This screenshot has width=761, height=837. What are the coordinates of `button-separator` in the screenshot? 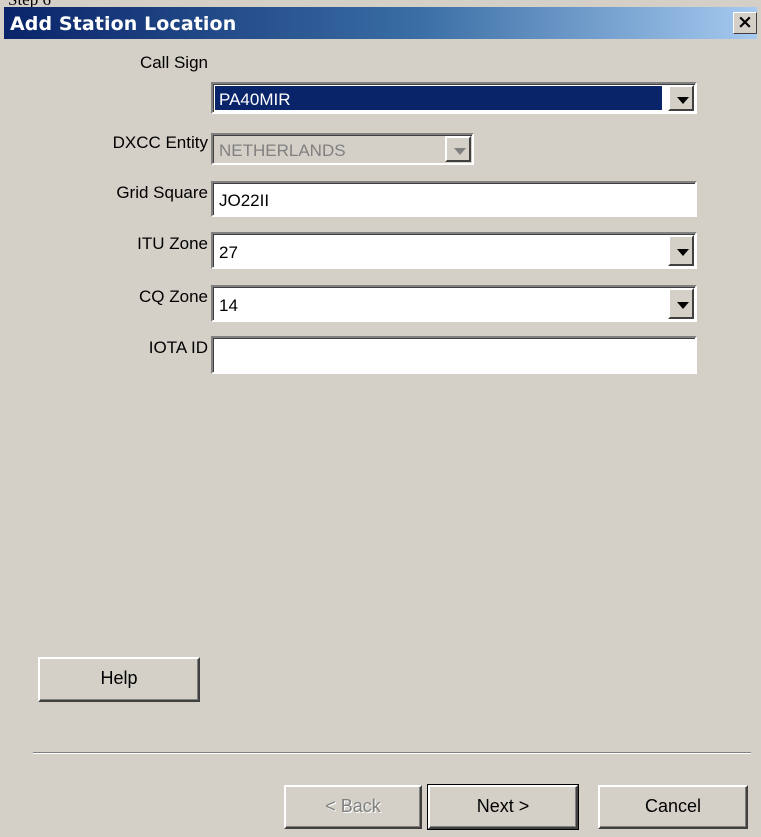 It's located at (392, 753).